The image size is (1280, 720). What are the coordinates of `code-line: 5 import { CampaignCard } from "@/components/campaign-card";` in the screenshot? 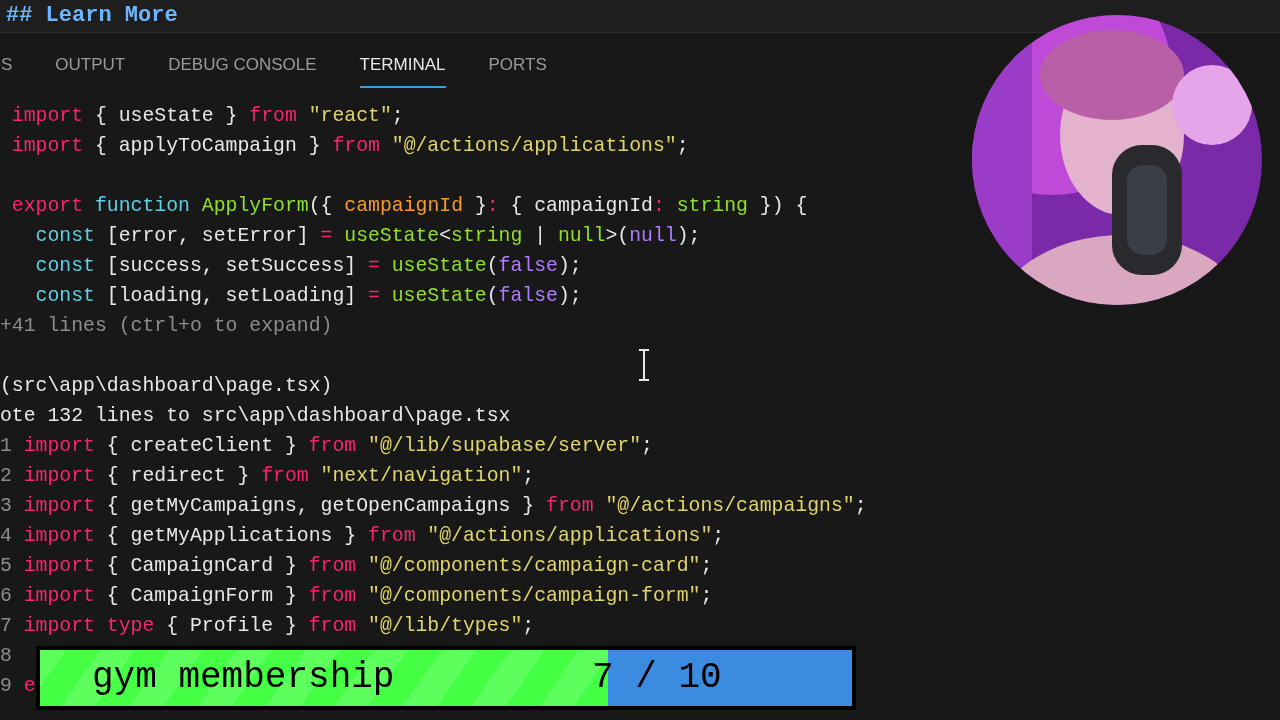 It's located at (356, 566).